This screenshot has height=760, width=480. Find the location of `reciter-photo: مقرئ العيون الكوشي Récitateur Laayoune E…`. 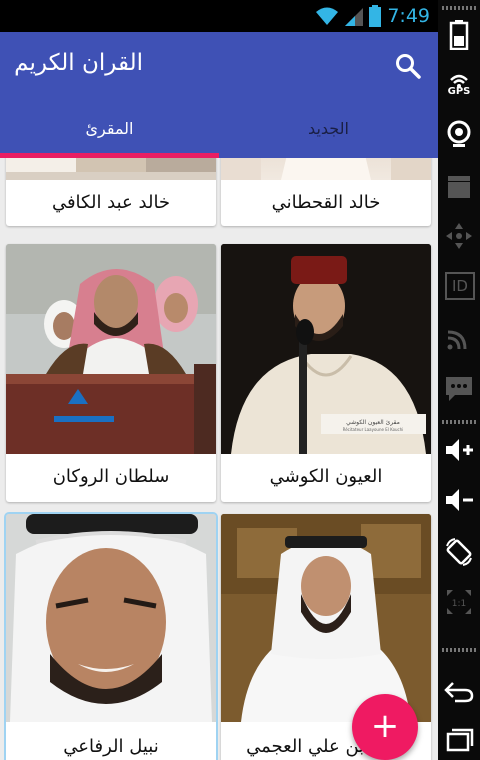

reciter-photo: مقرئ العيون الكوشي Récitateur Laayoune E… is located at coordinates (326, 349).